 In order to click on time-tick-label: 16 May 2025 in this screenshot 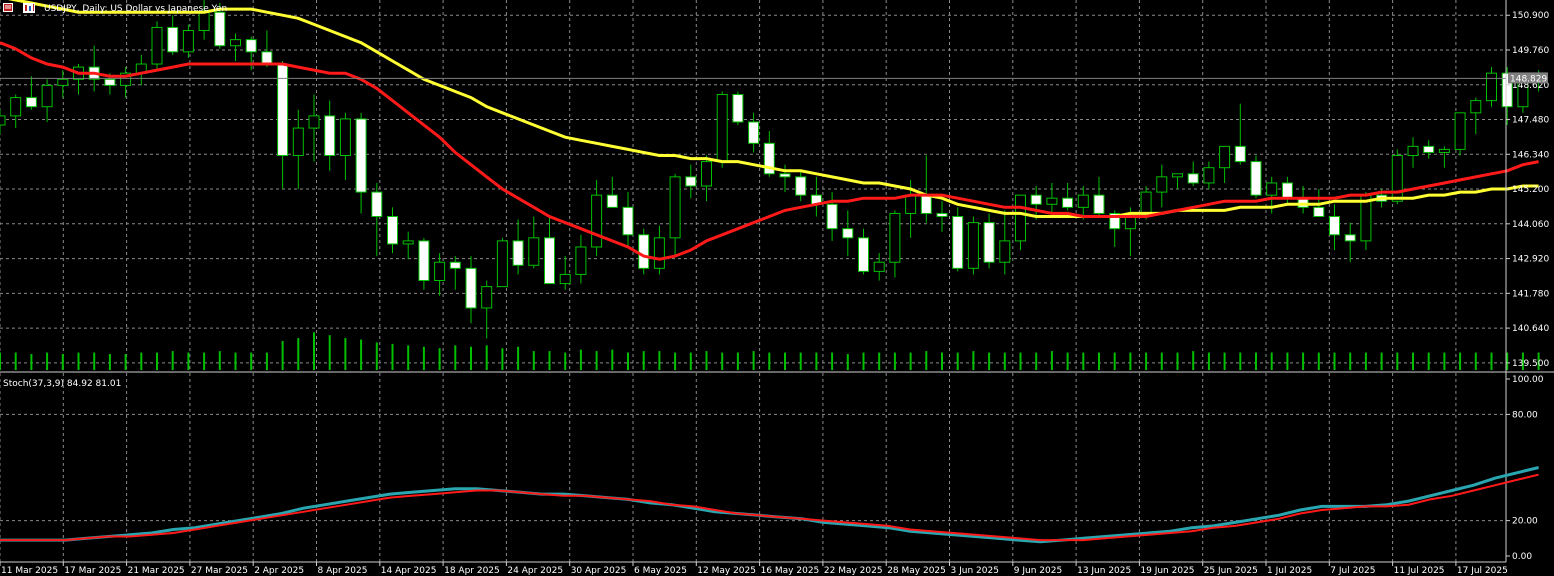, I will do `click(790, 571)`.